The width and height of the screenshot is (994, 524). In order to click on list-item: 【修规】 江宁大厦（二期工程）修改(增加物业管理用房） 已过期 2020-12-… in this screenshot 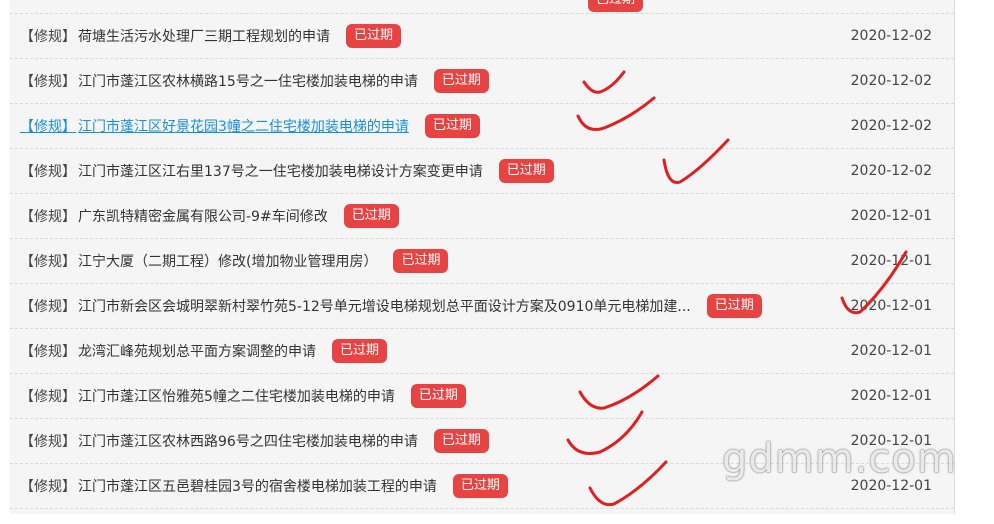, I will do `click(482, 261)`.